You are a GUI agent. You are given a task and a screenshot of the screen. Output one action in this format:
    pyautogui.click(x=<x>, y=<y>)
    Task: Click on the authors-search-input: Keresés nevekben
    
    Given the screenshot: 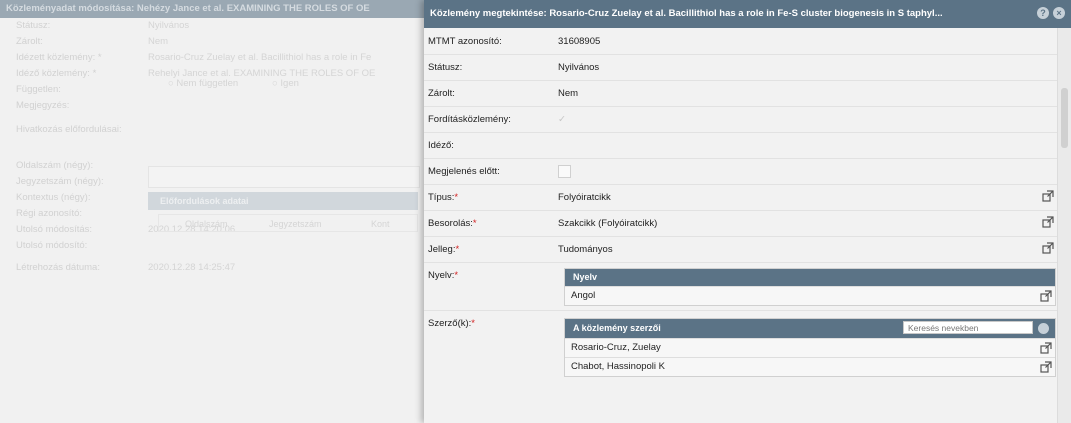 What is the action you would take?
    pyautogui.click(x=968, y=327)
    